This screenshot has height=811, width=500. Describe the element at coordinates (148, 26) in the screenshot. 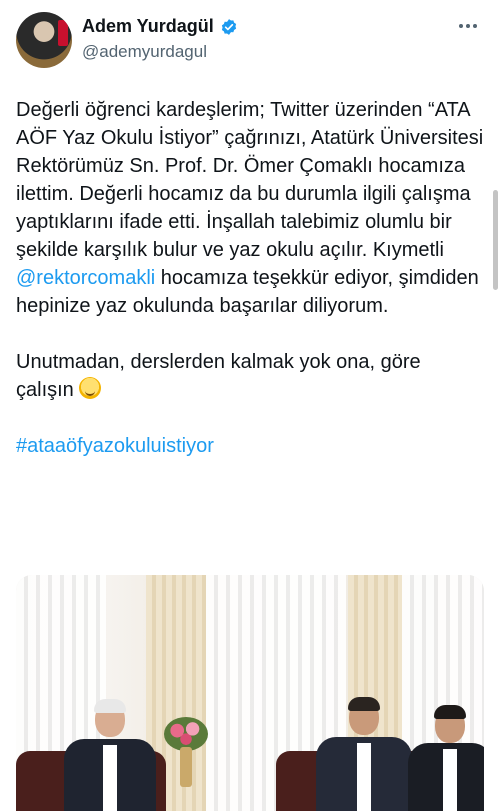

I see `author-display-name: Adem Yurdagül` at that location.